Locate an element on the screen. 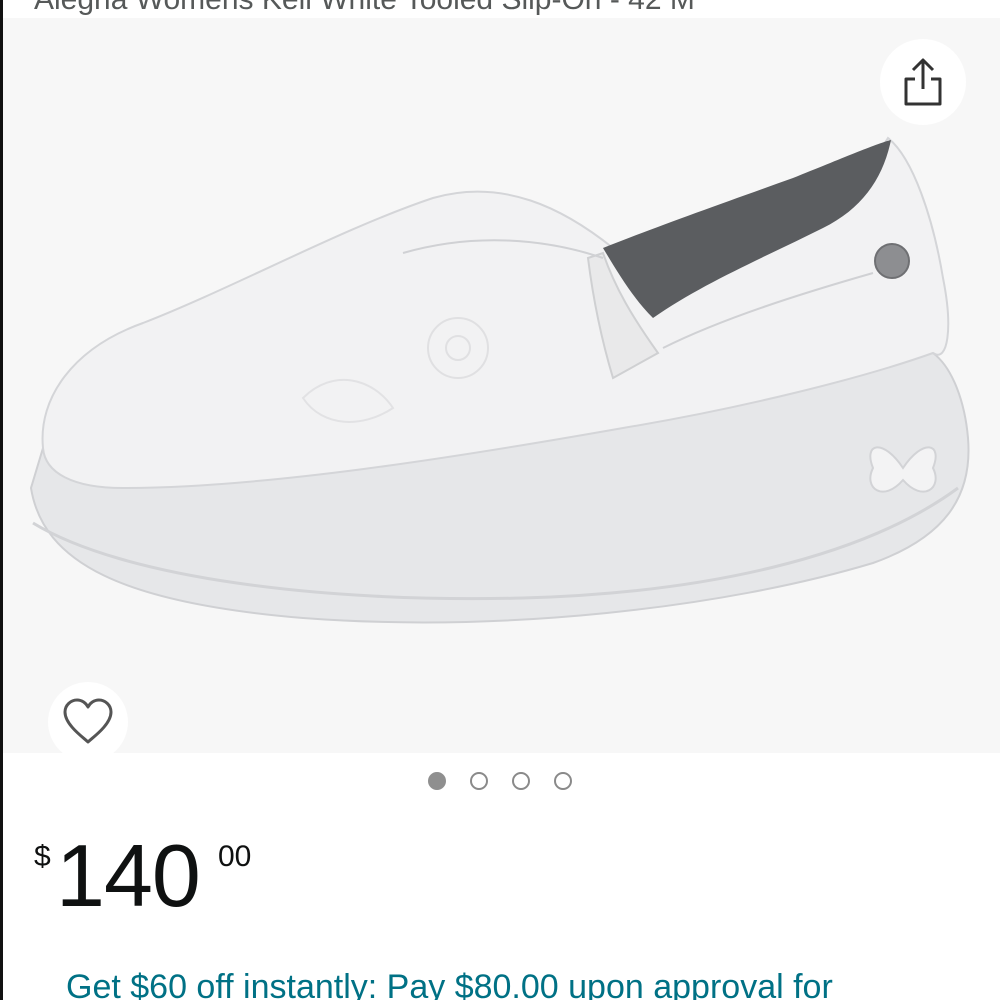 This screenshot has width=1000, height=1000. share-button is located at coordinates (923, 82).